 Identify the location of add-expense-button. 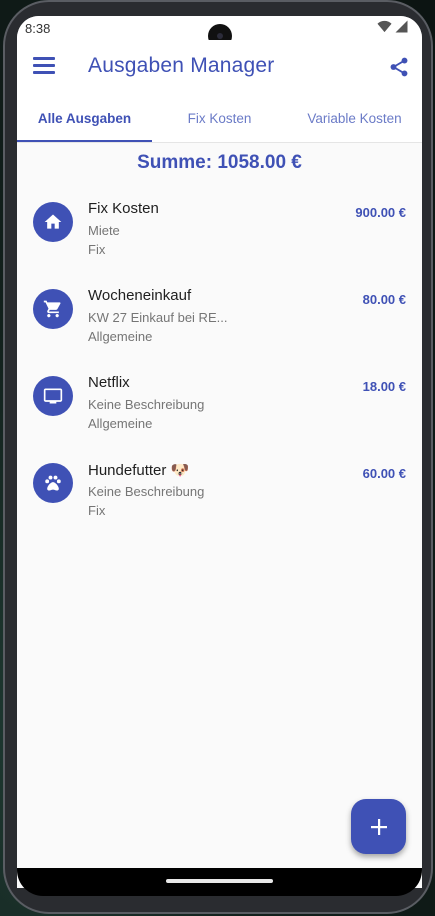
(378, 826).